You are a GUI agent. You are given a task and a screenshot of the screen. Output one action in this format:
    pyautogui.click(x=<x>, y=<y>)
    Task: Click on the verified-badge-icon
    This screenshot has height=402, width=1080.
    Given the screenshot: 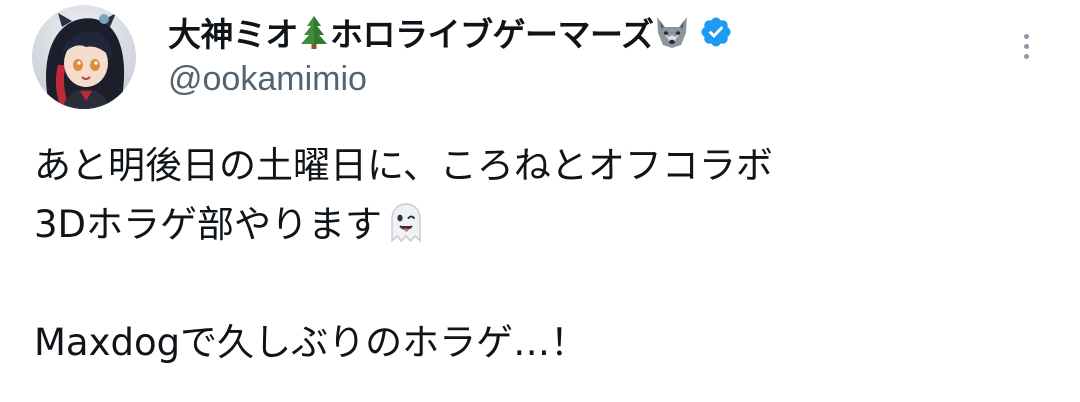 What is the action you would take?
    pyautogui.click(x=716, y=32)
    